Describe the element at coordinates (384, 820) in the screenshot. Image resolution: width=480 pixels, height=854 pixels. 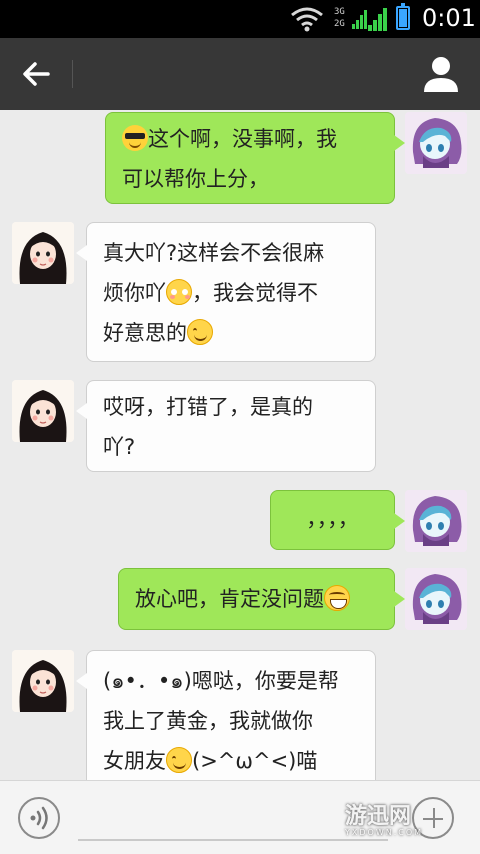
I see `watermark-logo: 游迅网 YXDOWN.COM` at that location.